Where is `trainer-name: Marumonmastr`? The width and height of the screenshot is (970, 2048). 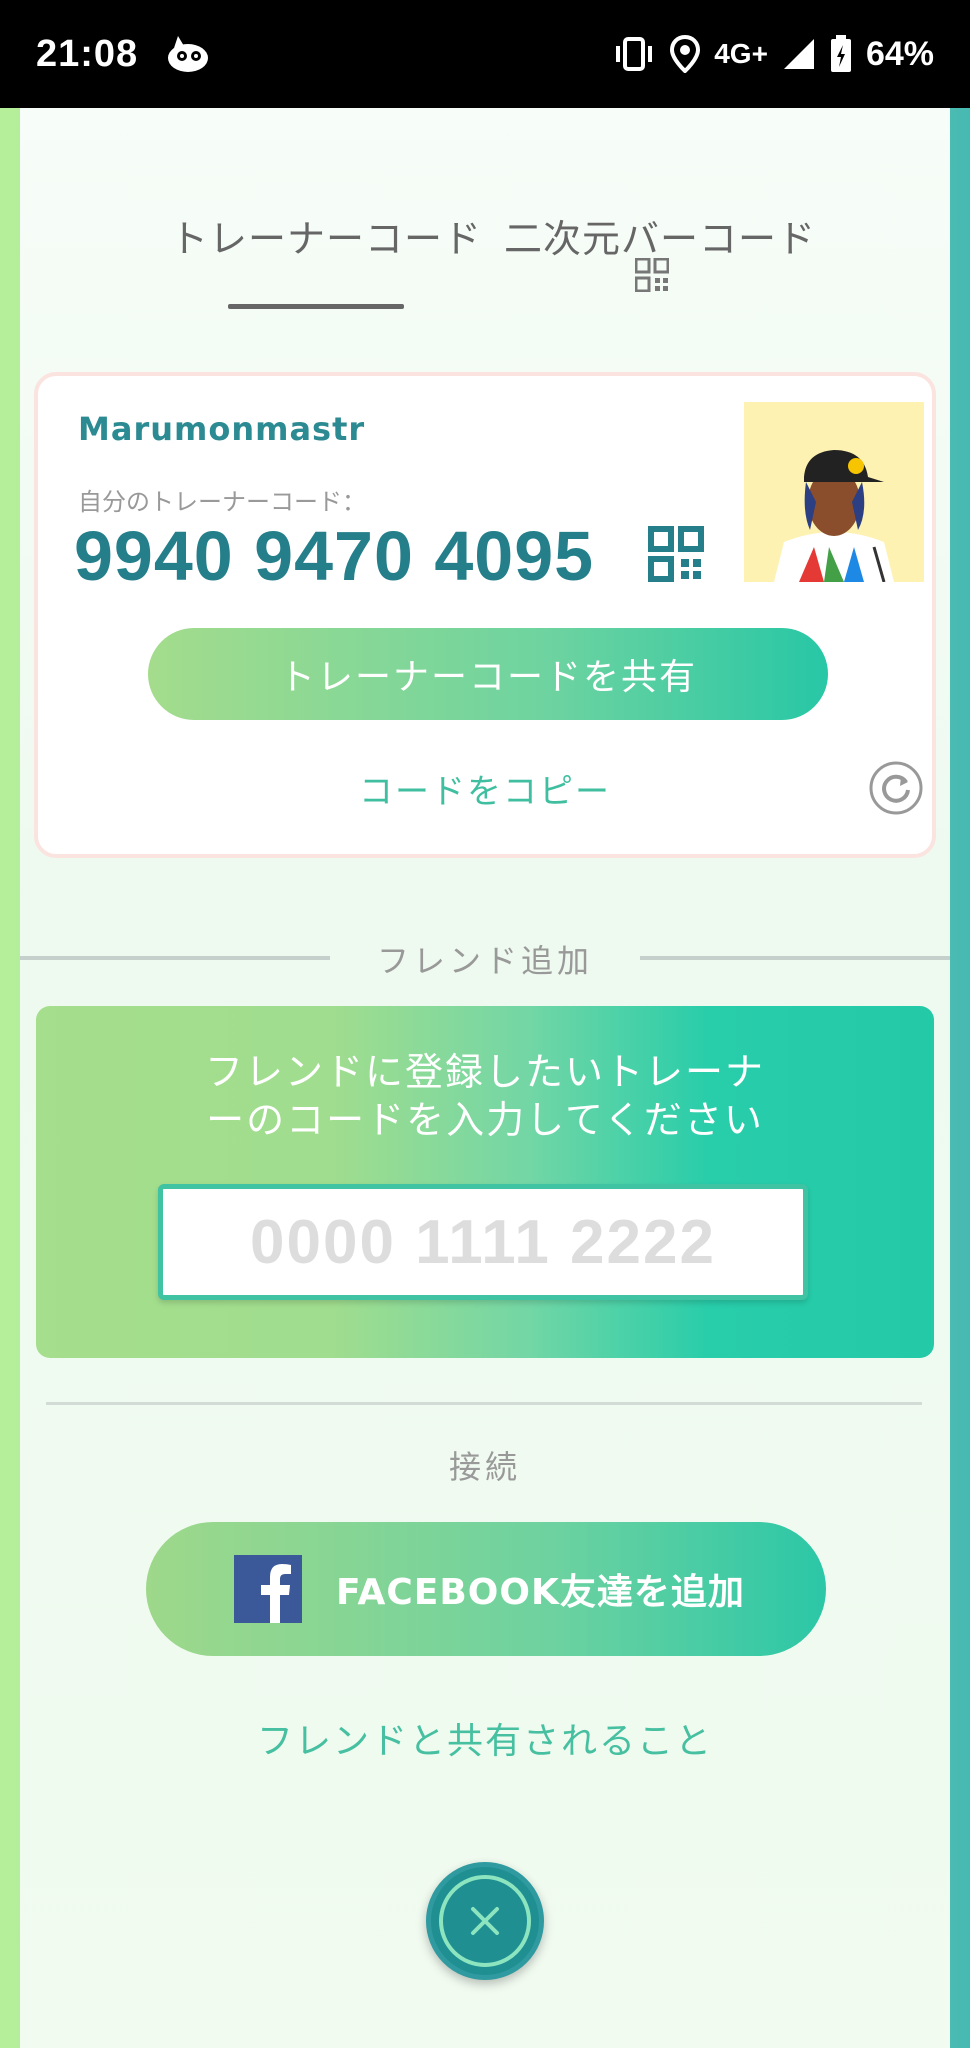 trainer-name: Marumonmastr is located at coordinates (222, 429).